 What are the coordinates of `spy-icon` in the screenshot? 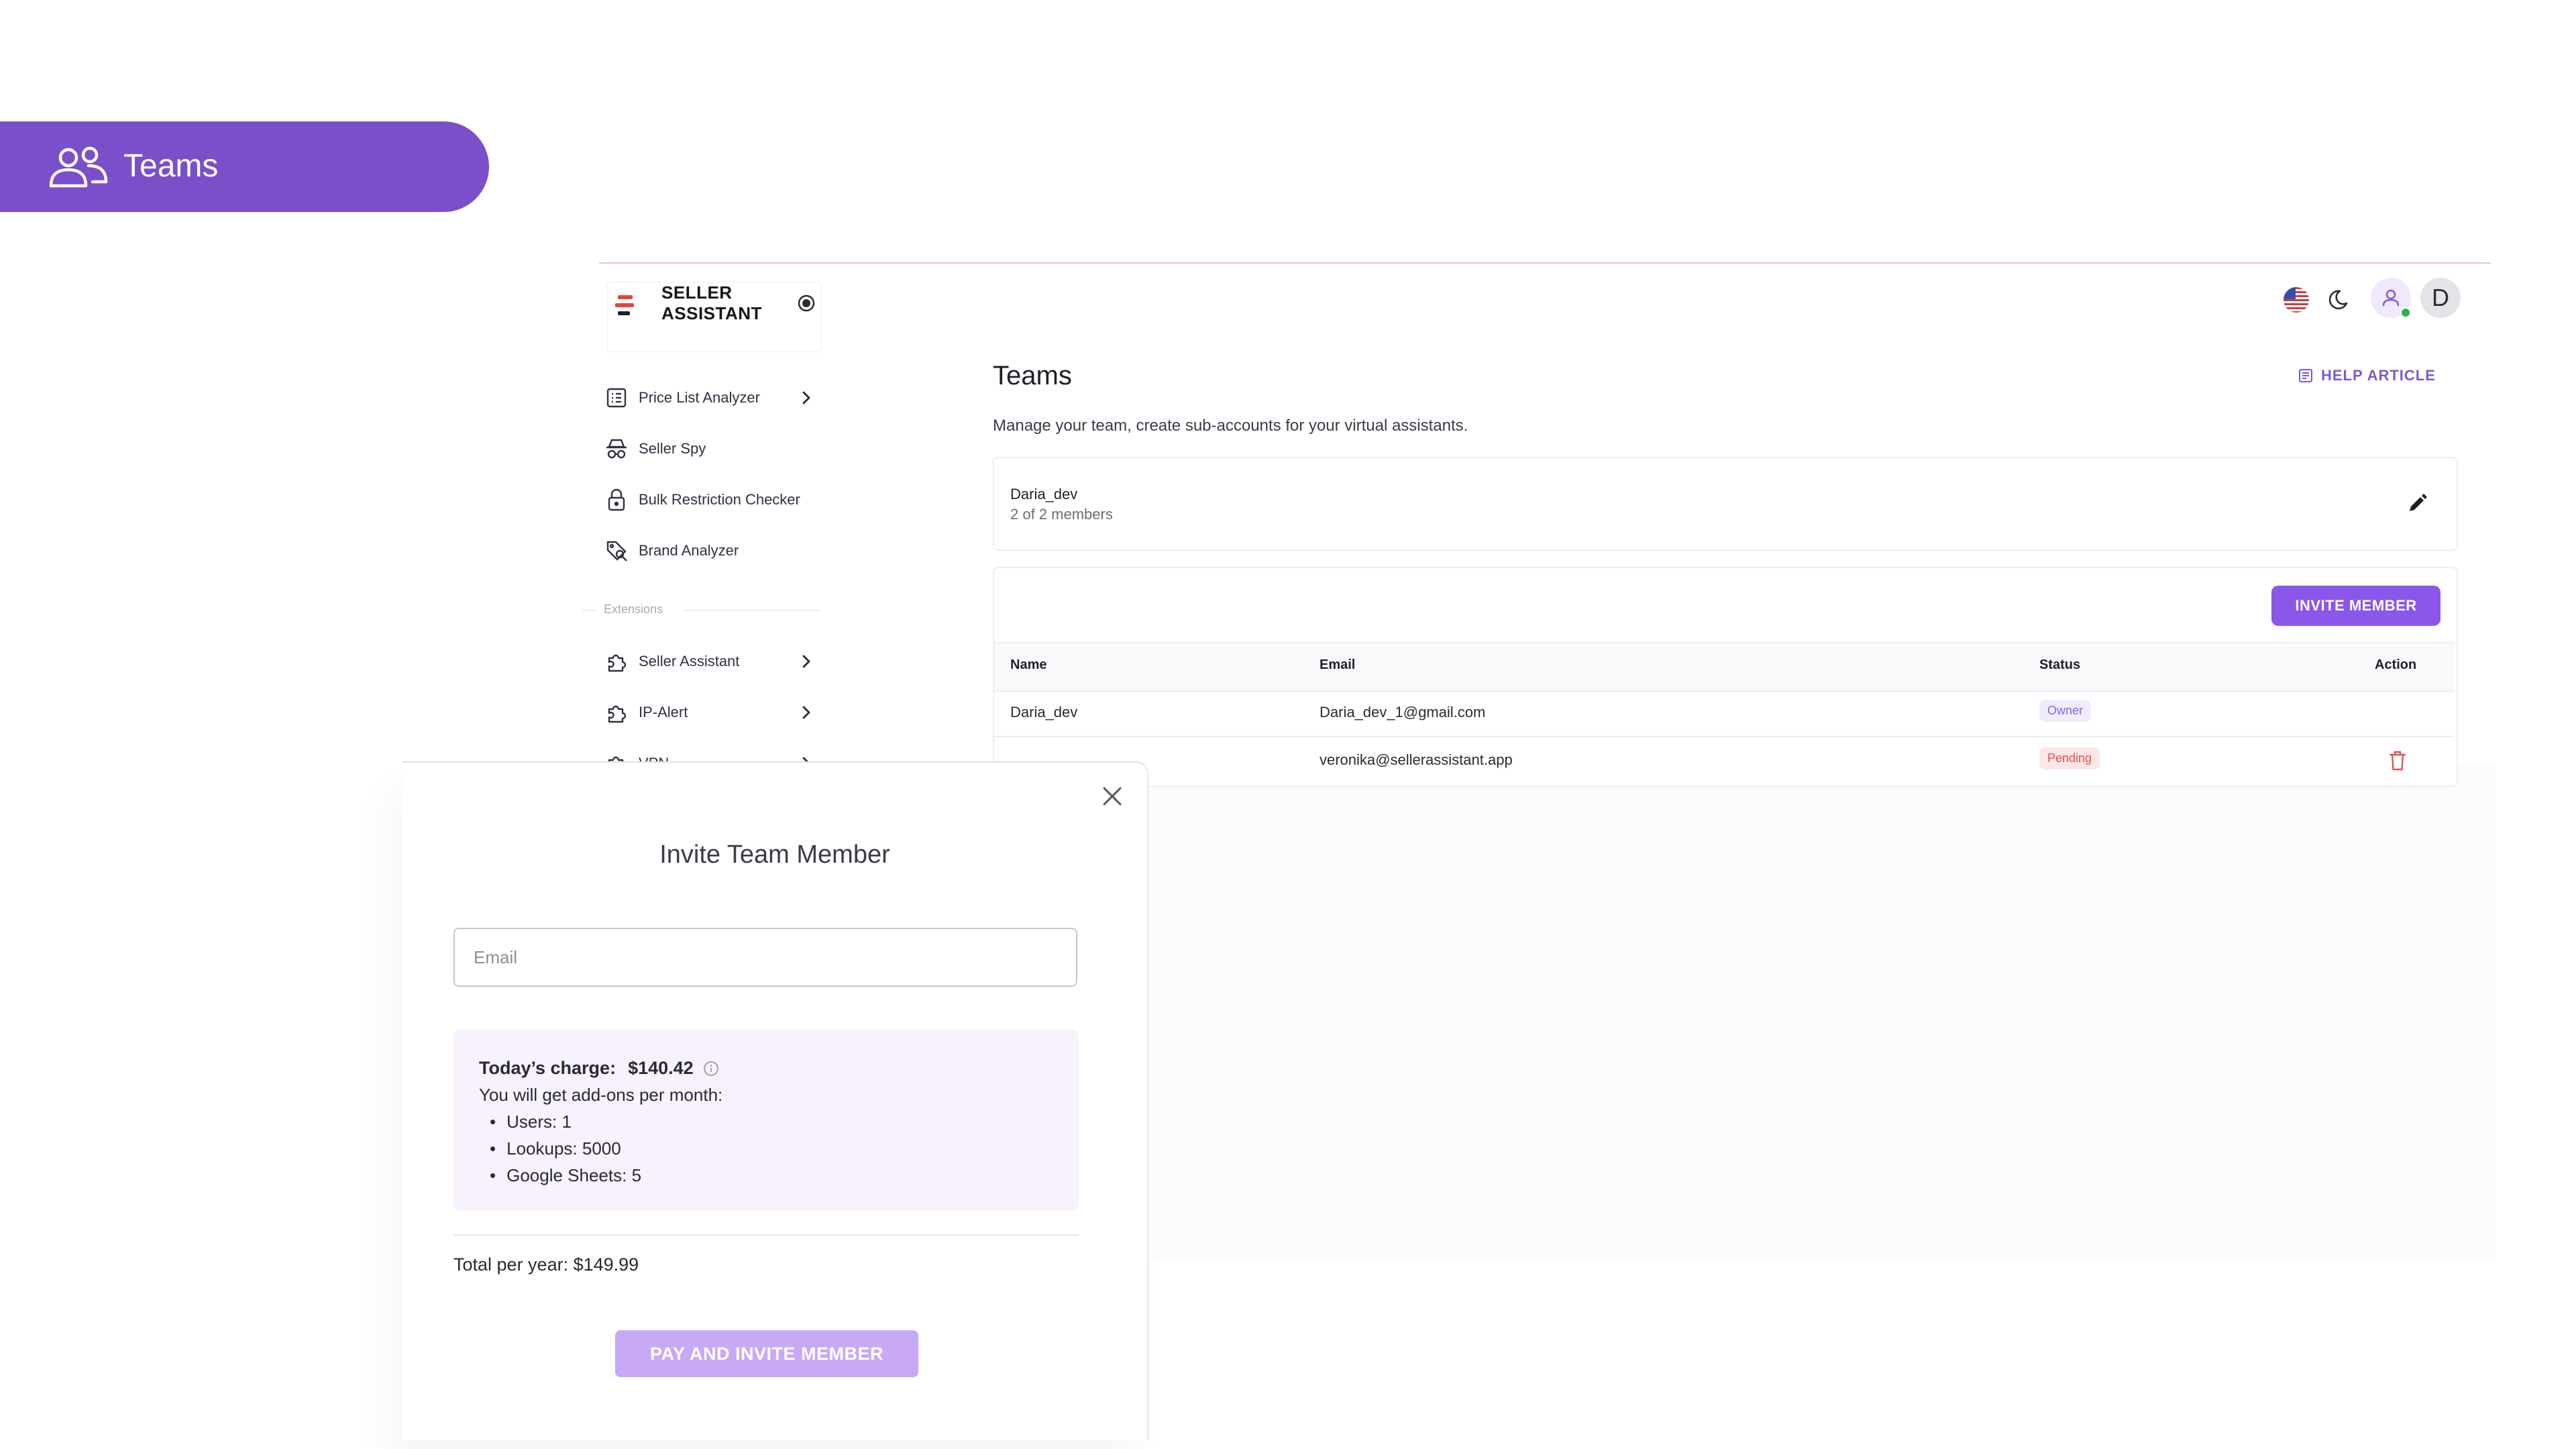 It's located at (616, 449).